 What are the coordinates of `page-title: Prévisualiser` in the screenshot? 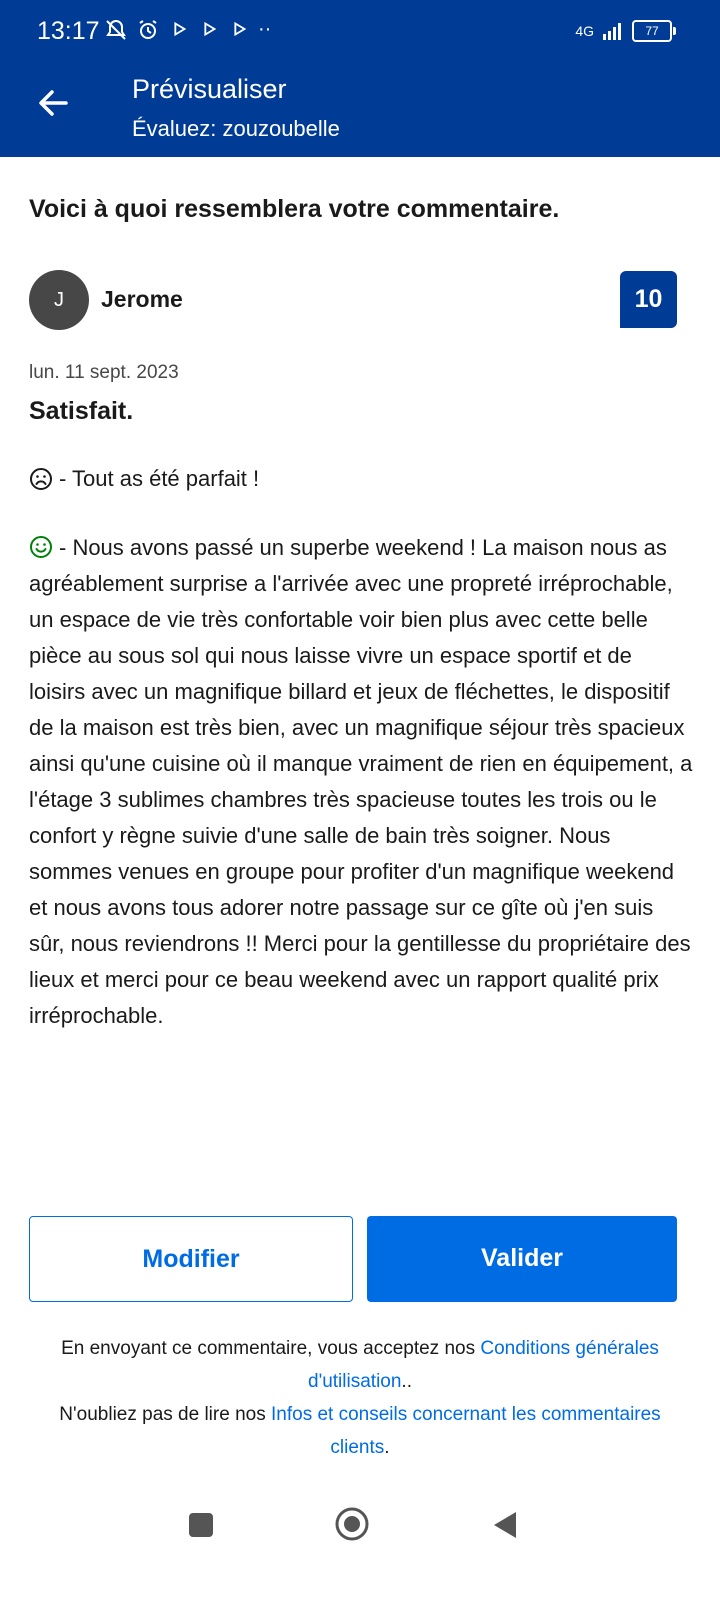 It's located at (209, 89).